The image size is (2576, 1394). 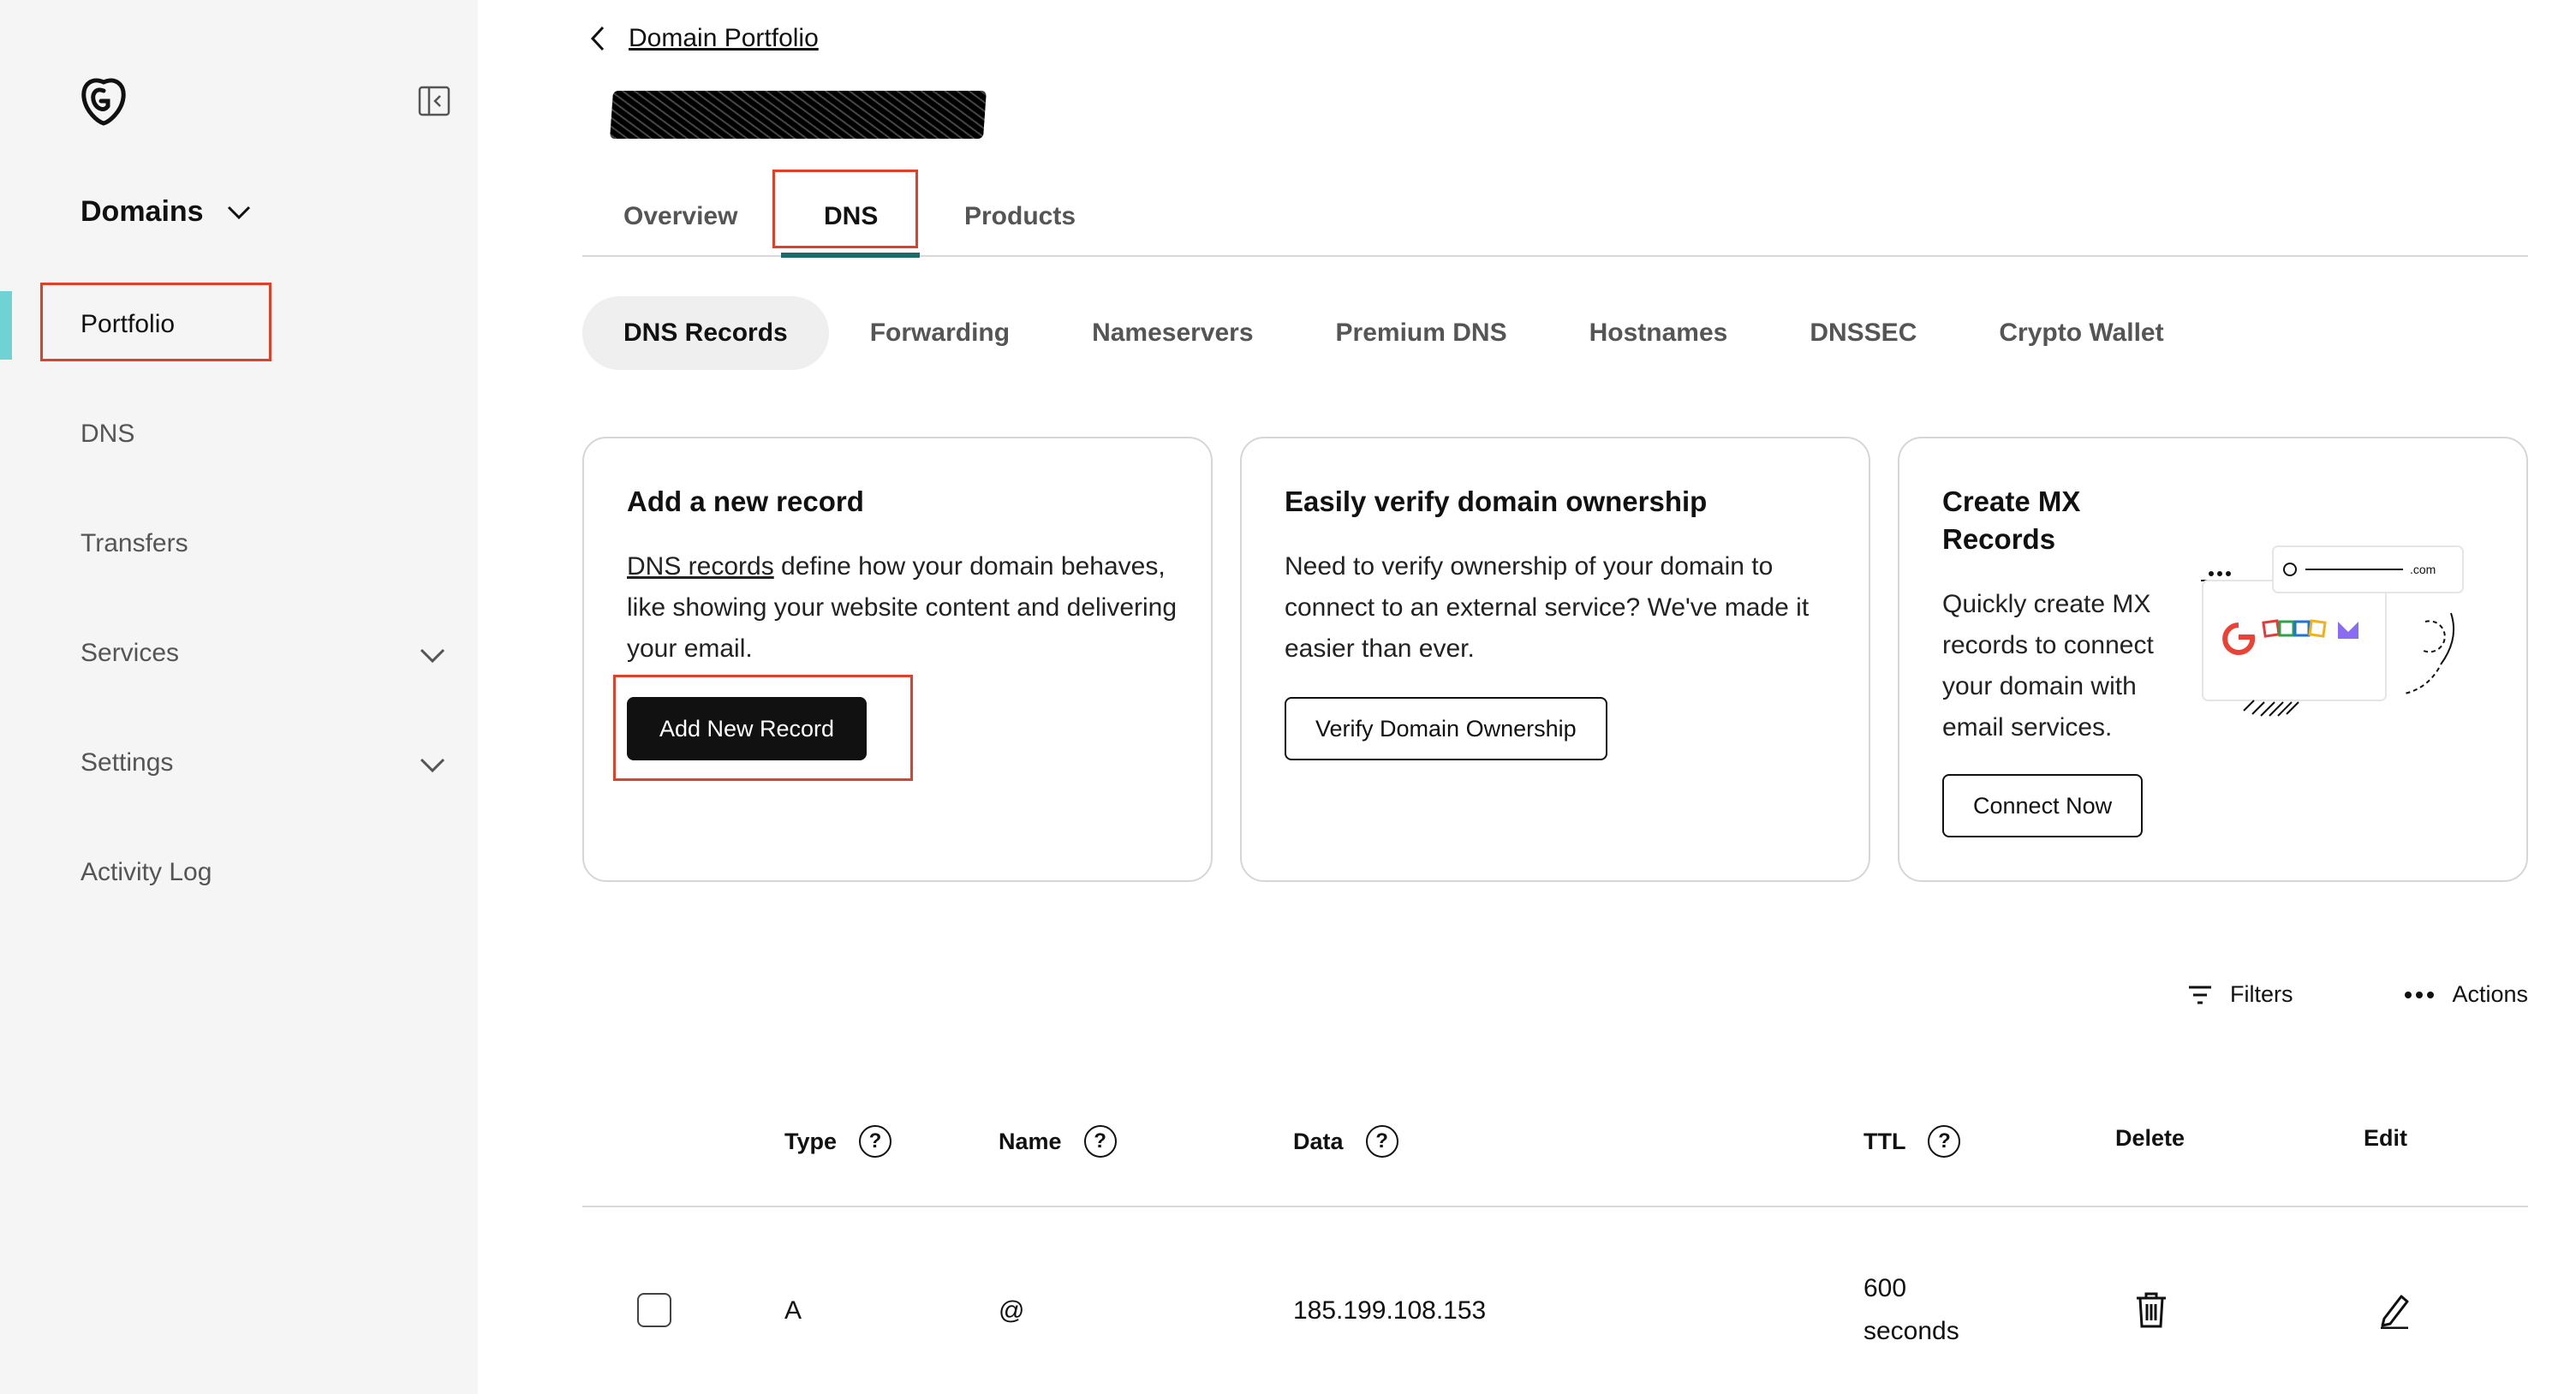 I want to click on record-type: A, so click(x=793, y=1310).